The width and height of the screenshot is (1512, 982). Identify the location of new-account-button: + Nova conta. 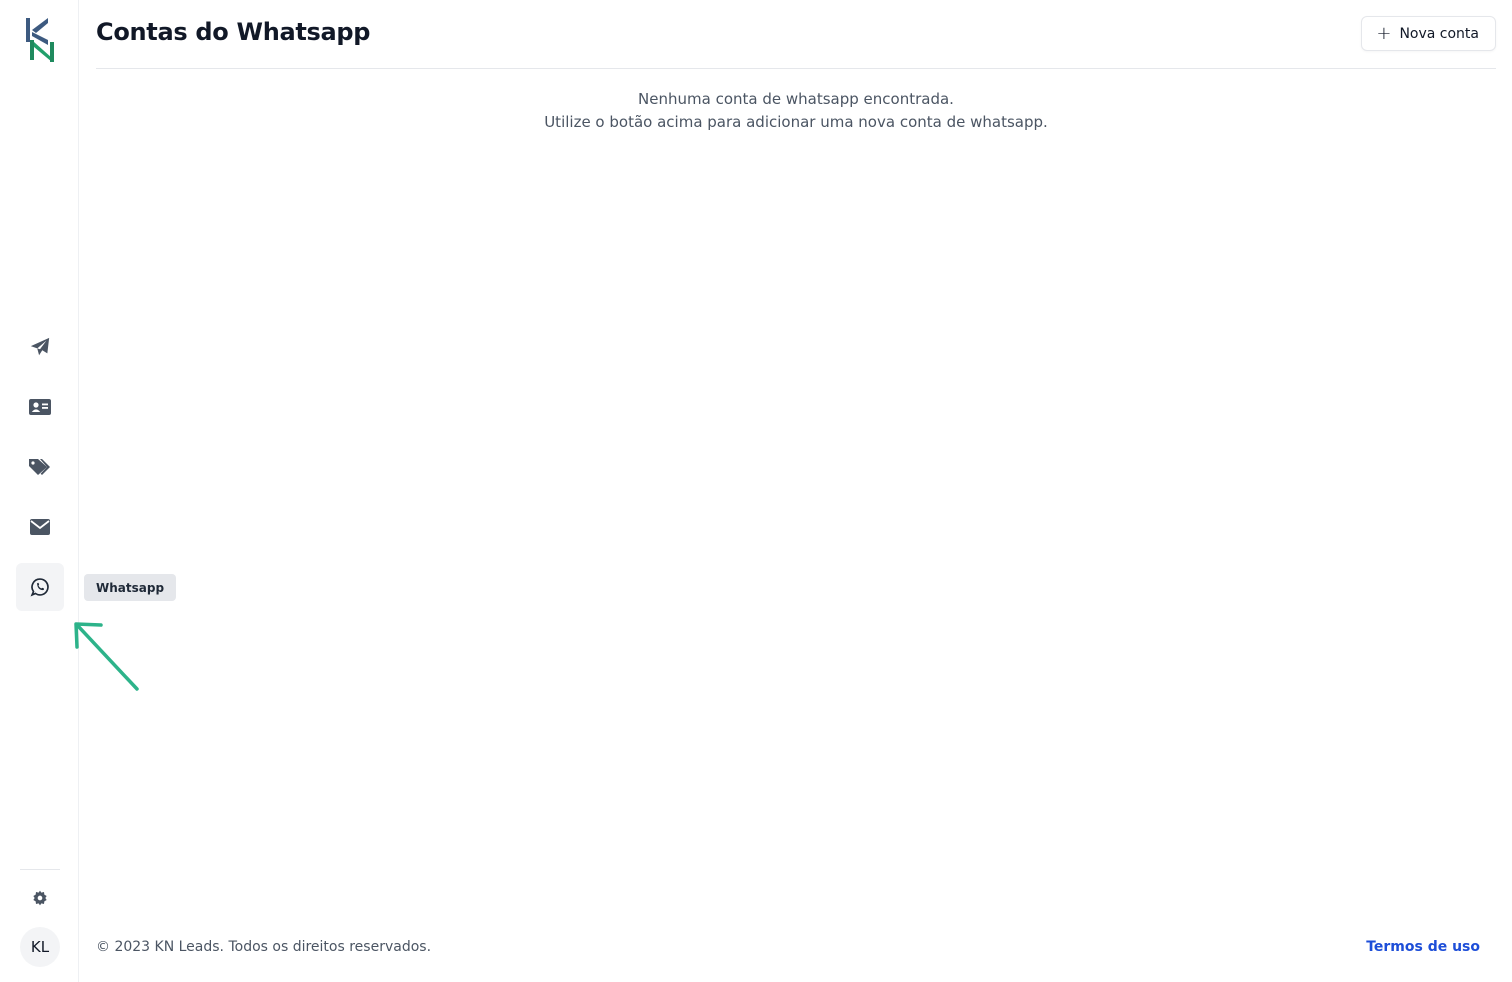
(1428, 33).